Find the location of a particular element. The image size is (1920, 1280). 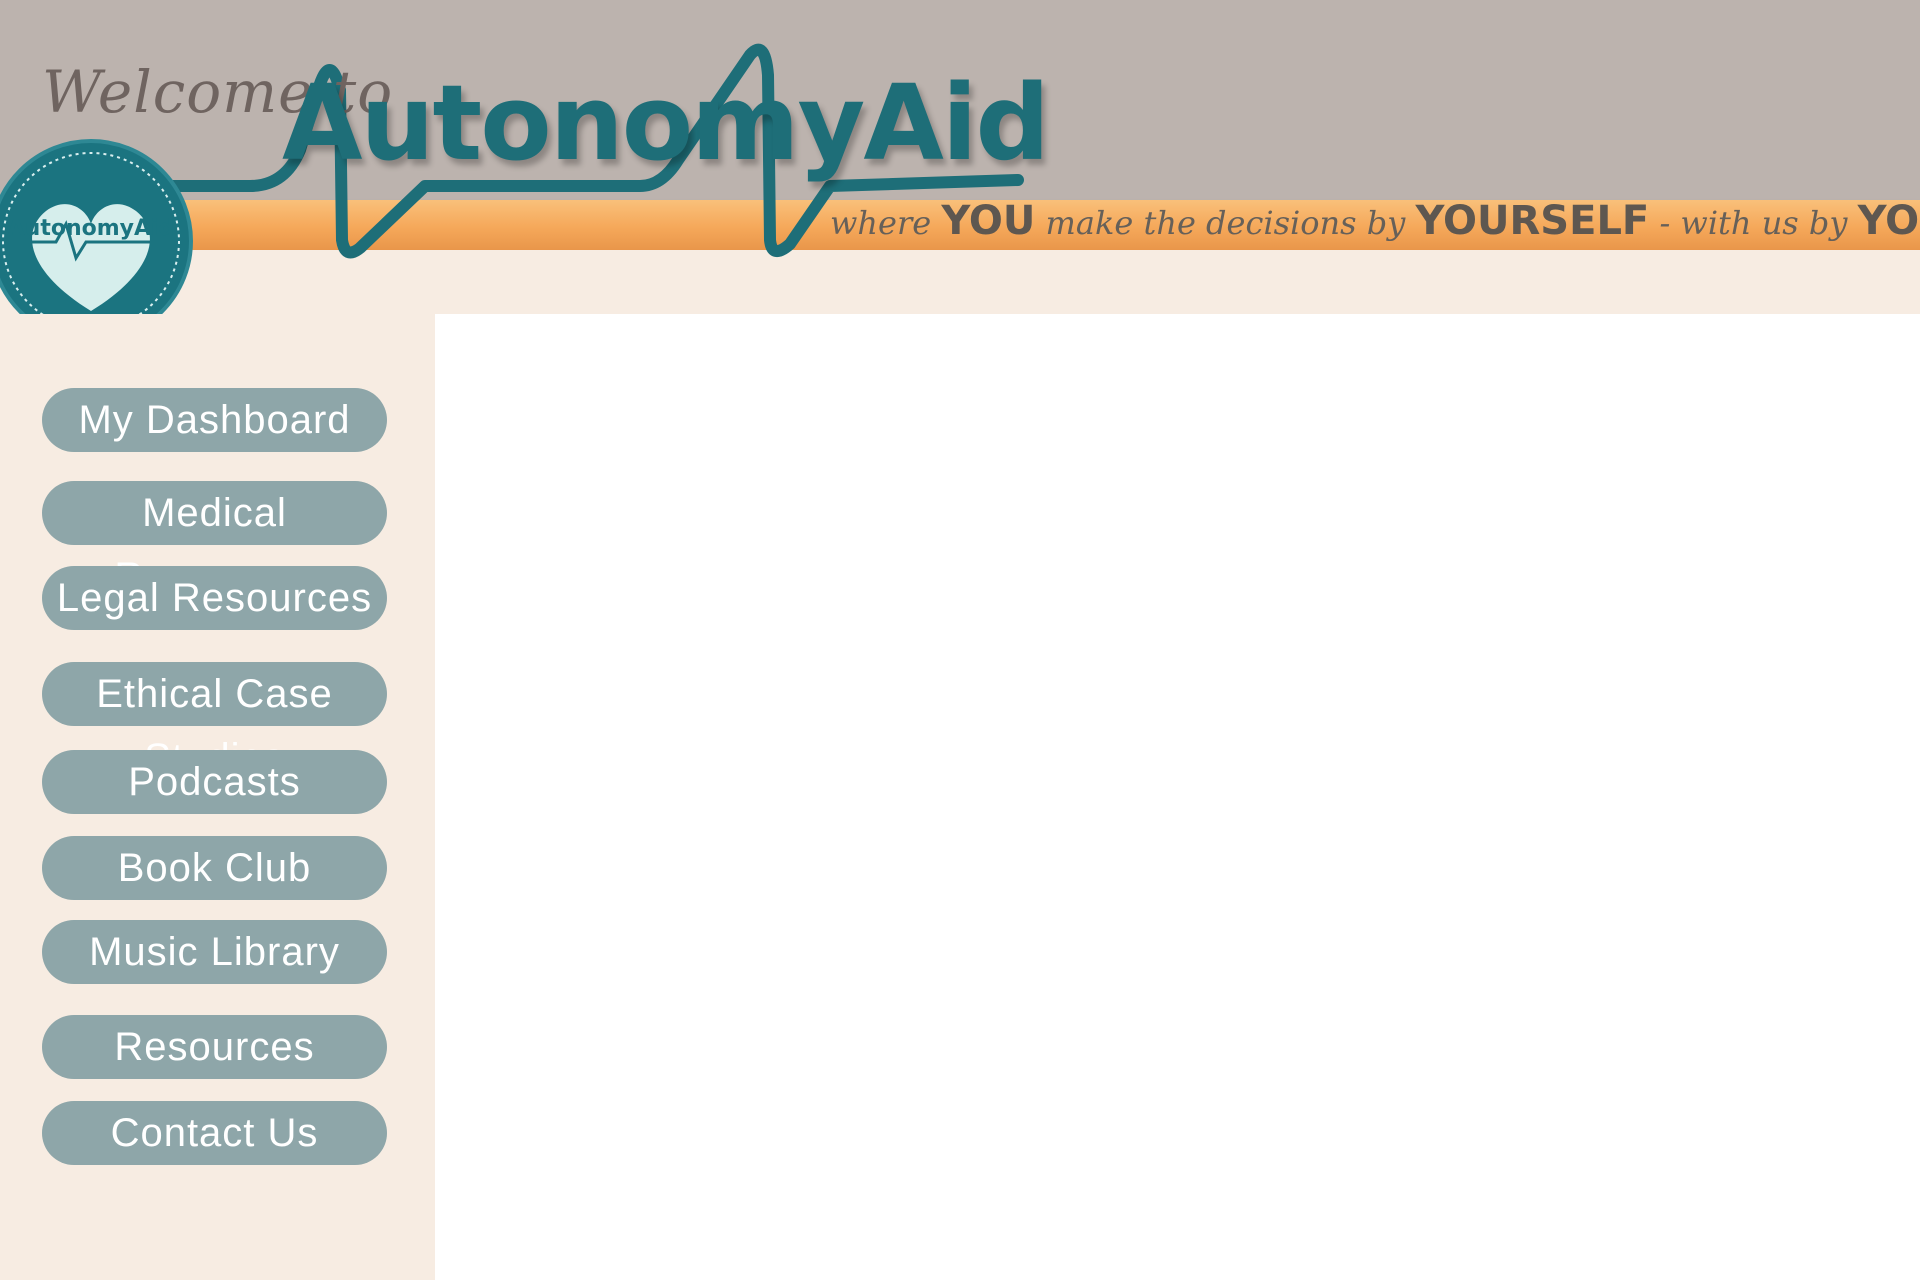

brand-logo-text: AutonomyAid is located at coordinates (666, 123).